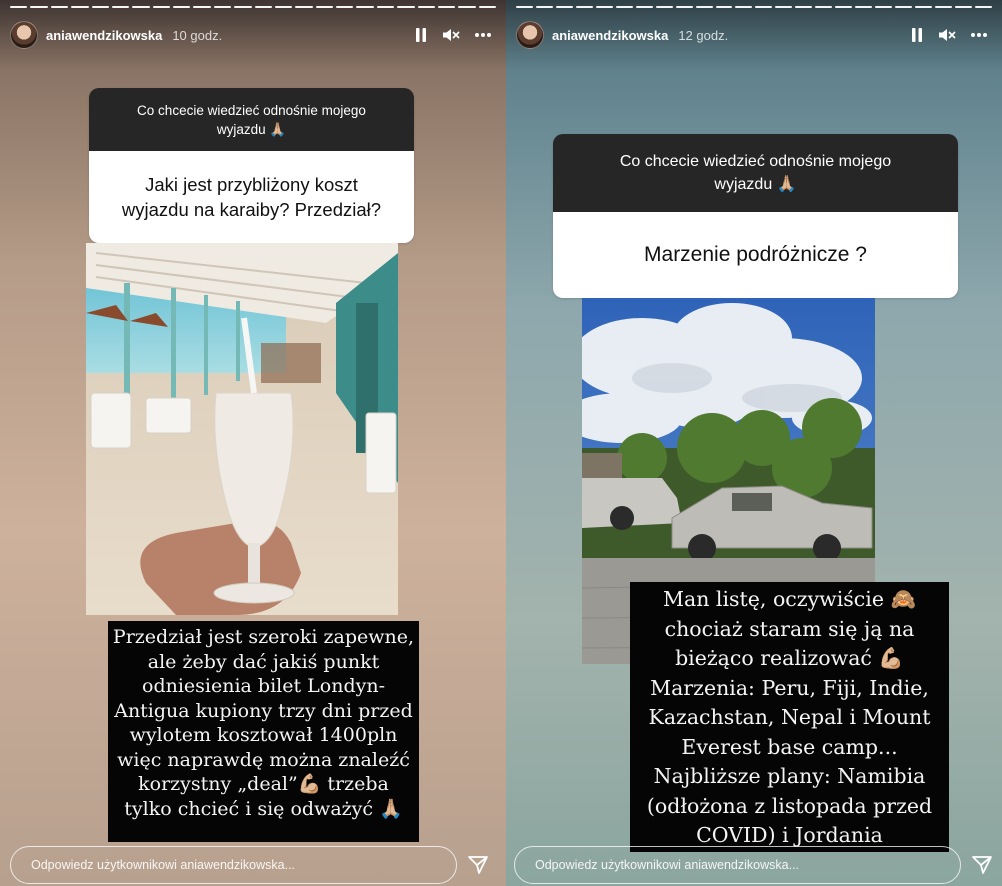 The height and width of the screenshot is (886, 1002). I want to click on question-answer: Marzenie podróżnicze ?, so click(755, 255).